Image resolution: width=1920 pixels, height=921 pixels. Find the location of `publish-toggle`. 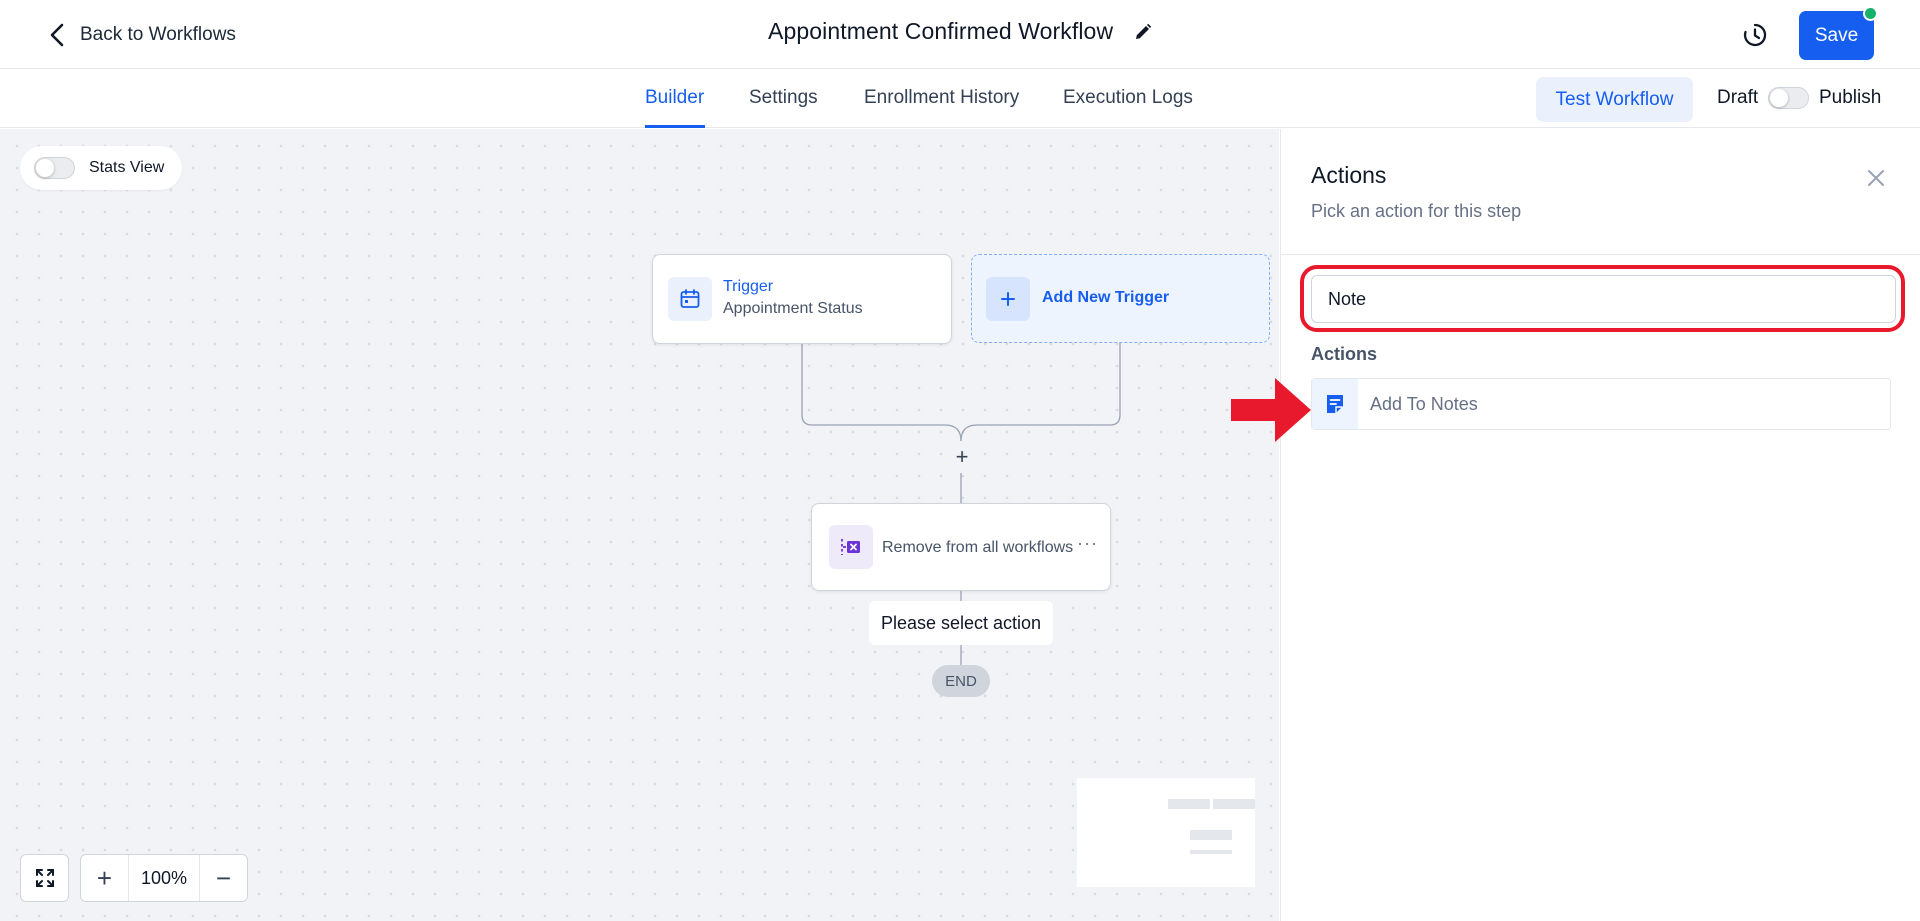

publish-toggle is located at coordinates (1788, 98).